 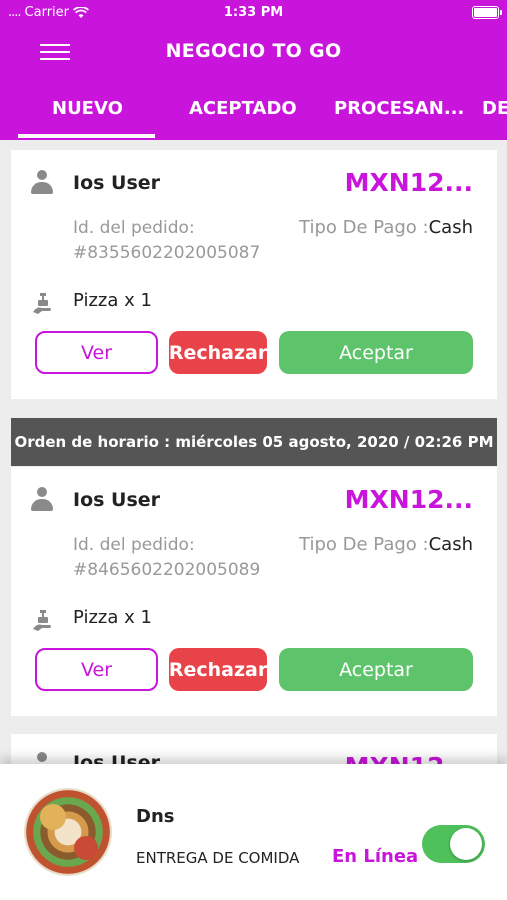 I want to click on tab-delivered: DE, so click(x=494, y=108).